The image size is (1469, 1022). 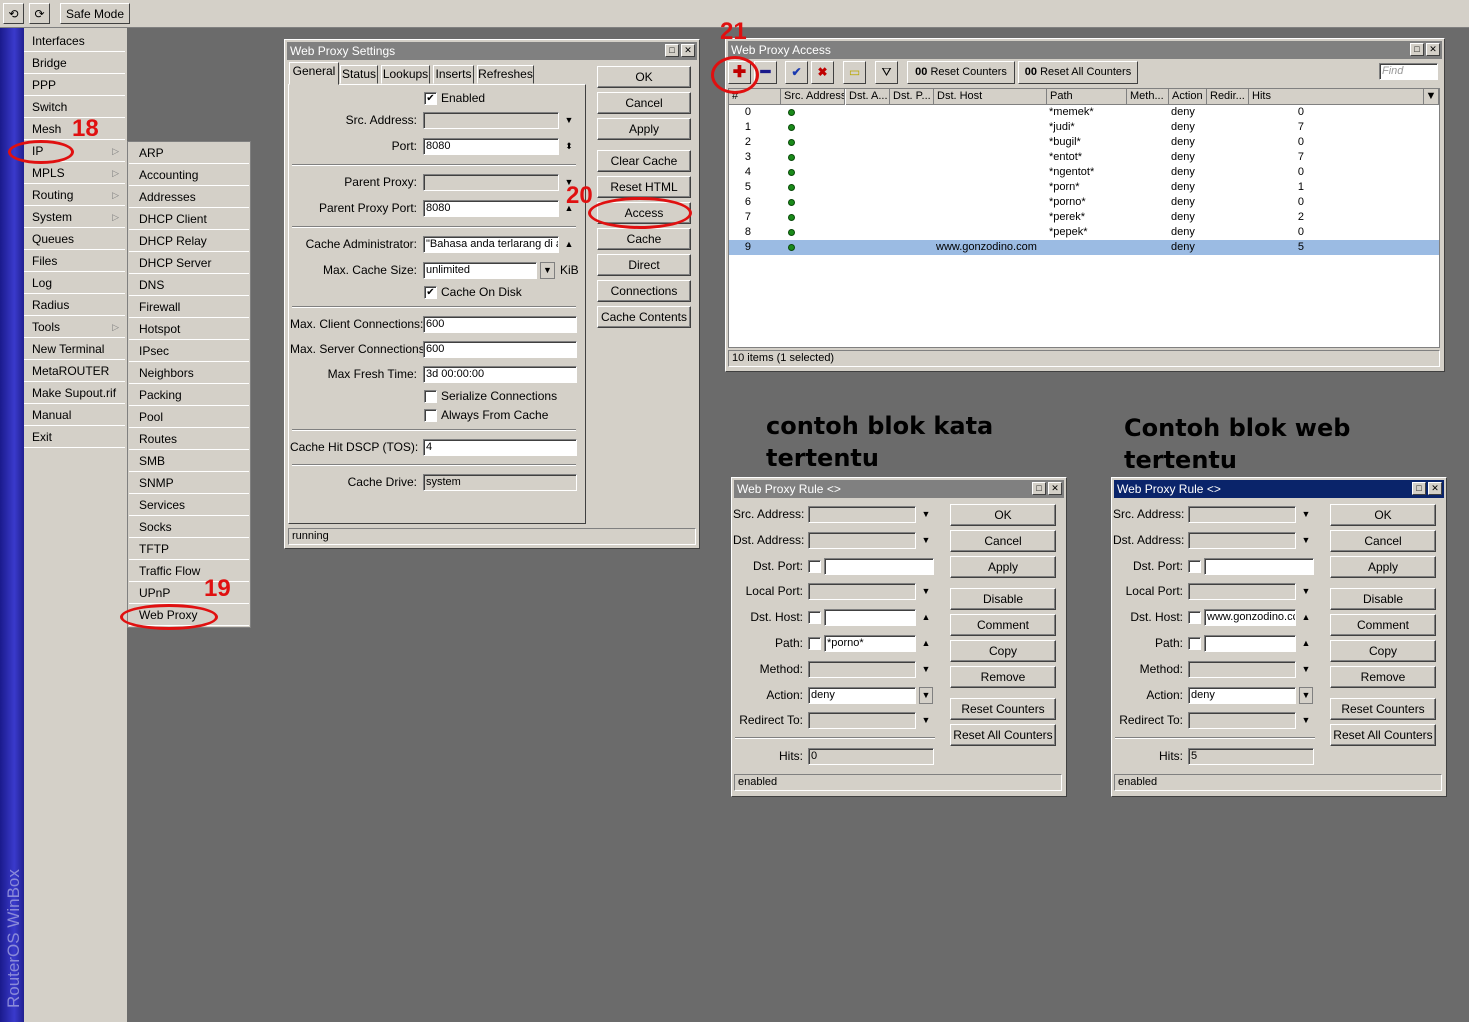 What do you see at coordinates (1084, 127) in the screenshot?
I see `table-row: 1 *judi* deny 7` at bounding box center [1084, 127].